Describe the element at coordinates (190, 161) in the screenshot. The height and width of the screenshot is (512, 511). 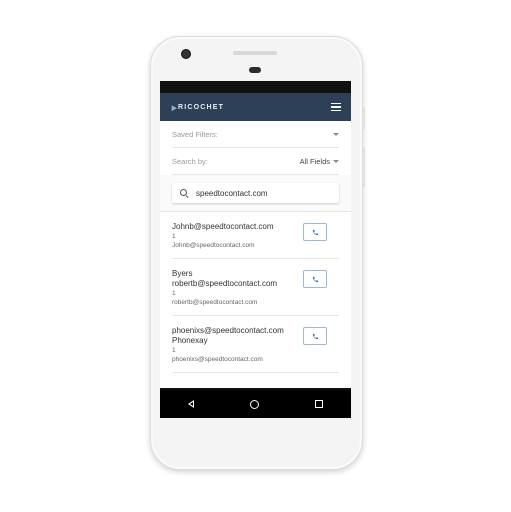
I see `search-by-label: Search by:` at that location.